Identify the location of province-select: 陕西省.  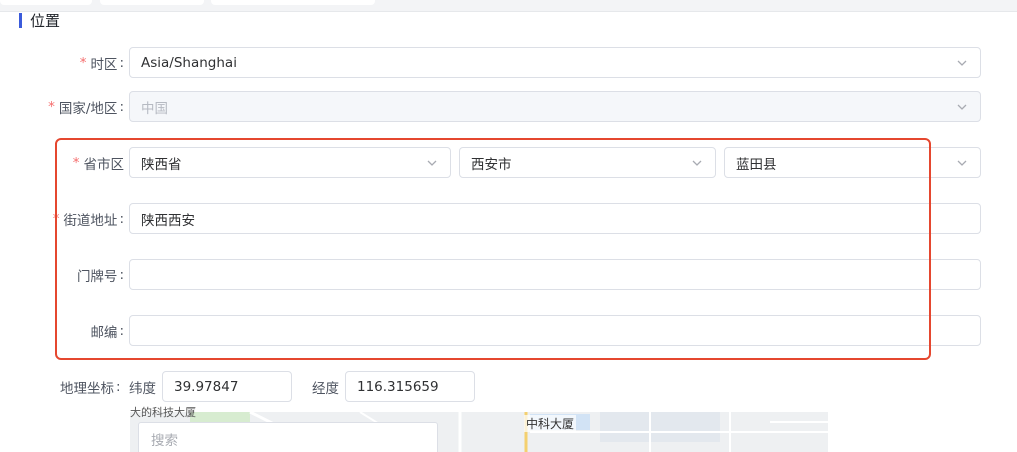
(290, 162).